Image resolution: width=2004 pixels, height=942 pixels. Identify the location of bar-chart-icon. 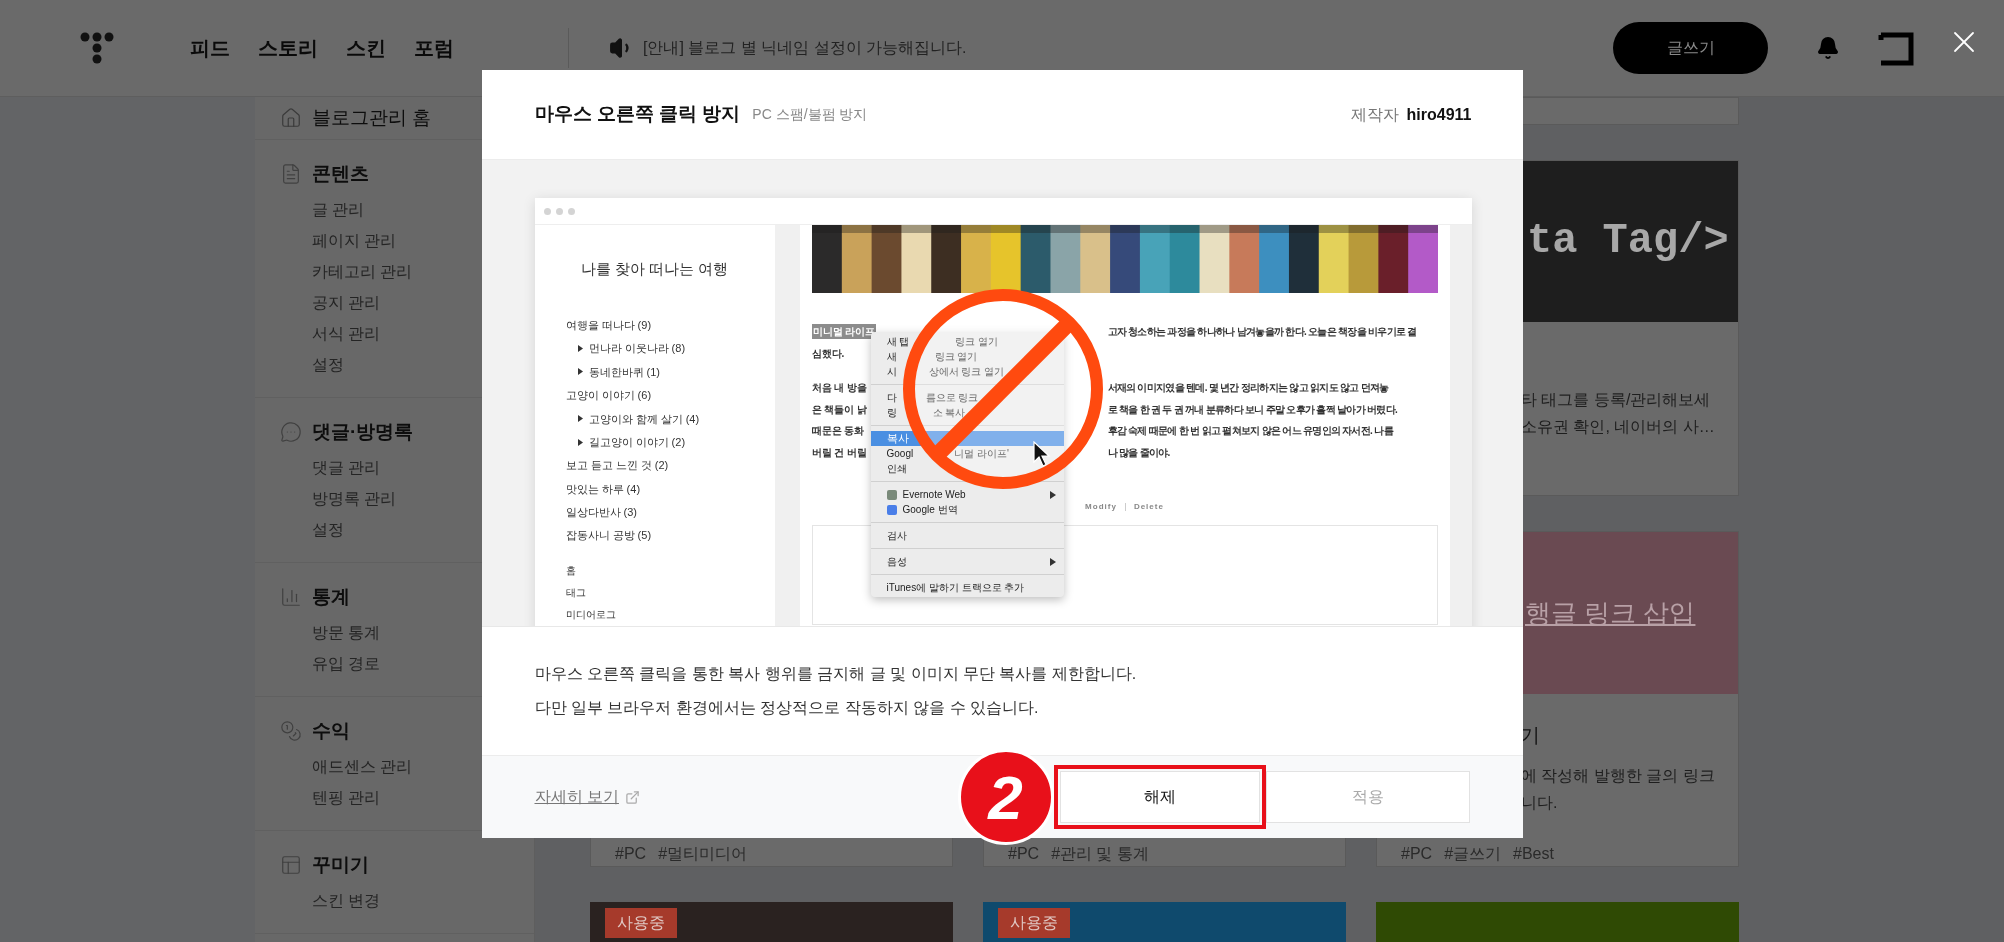
(291, 597).